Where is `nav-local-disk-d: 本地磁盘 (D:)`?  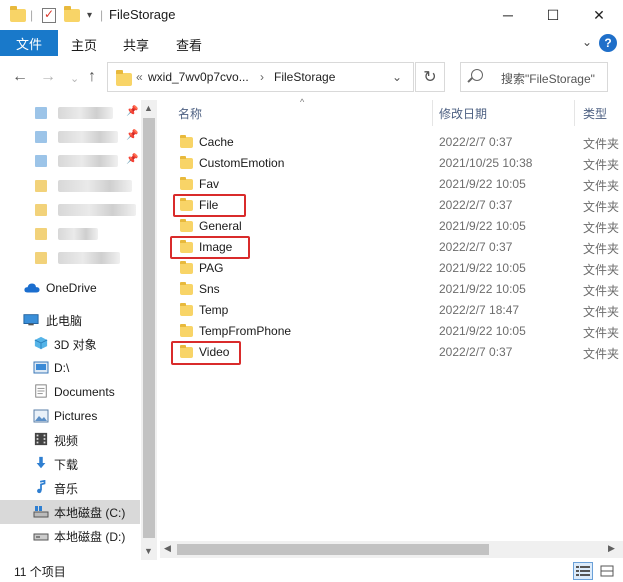
nav-local-disk-d: 本地磁盘 (D:) is located at coordinates (70, 536).